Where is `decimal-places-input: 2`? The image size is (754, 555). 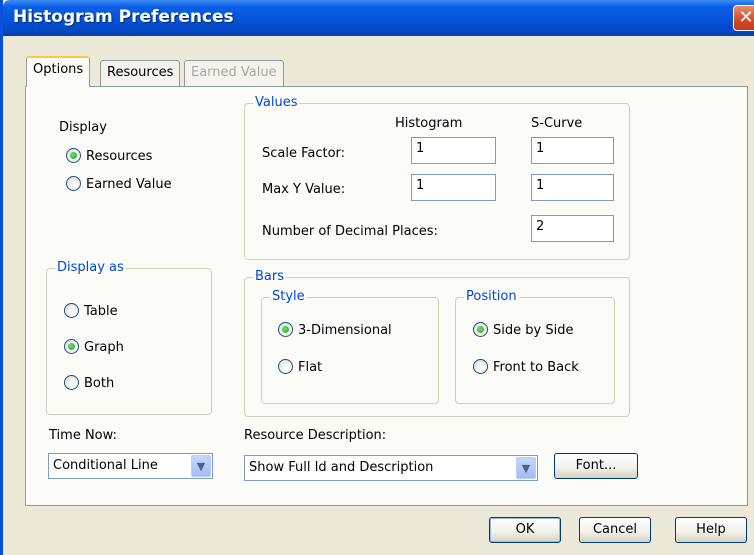
decimal-places-input: 2 is located at coordinates (572, 228).